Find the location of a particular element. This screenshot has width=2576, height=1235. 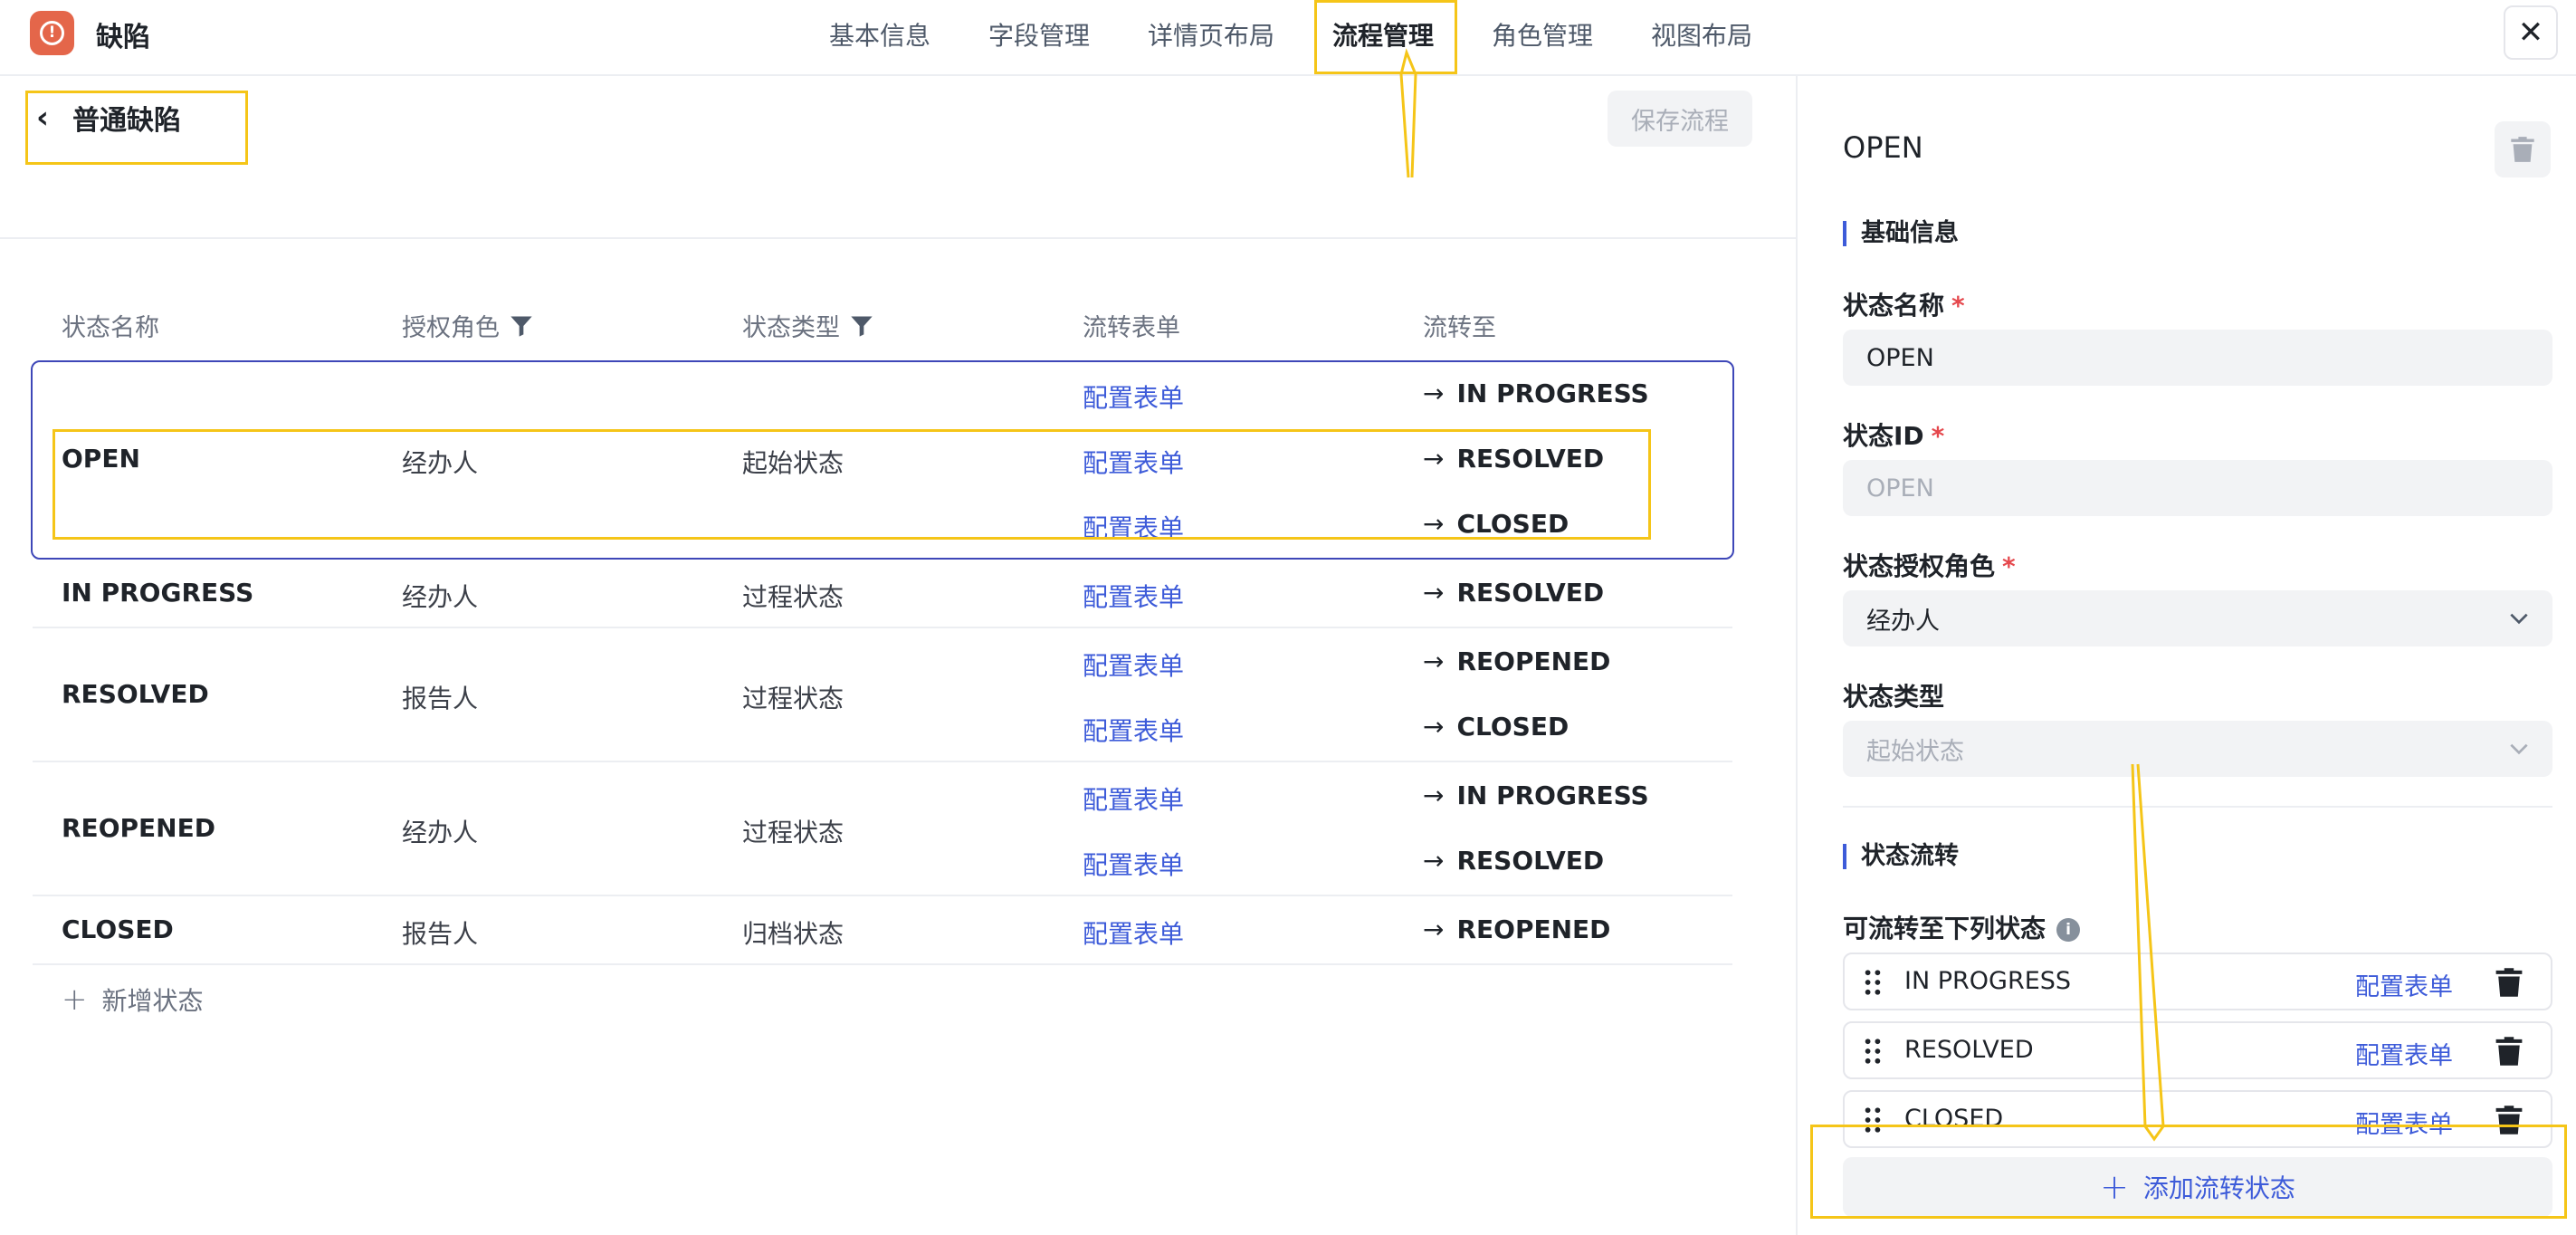

config-tabs: 基本信息 字段管理 详情页布局 流程管理 角色管理 视图布局 is located at coordinates (1288, 38).